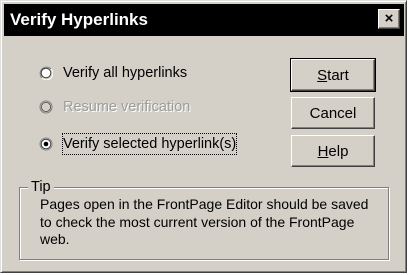 The width and height of the screenshot is (409, 275). What do you see at coordinates (323, 151) in the screenshot?
I see `help-mnemonic: H` at bounding box center [323, 151].